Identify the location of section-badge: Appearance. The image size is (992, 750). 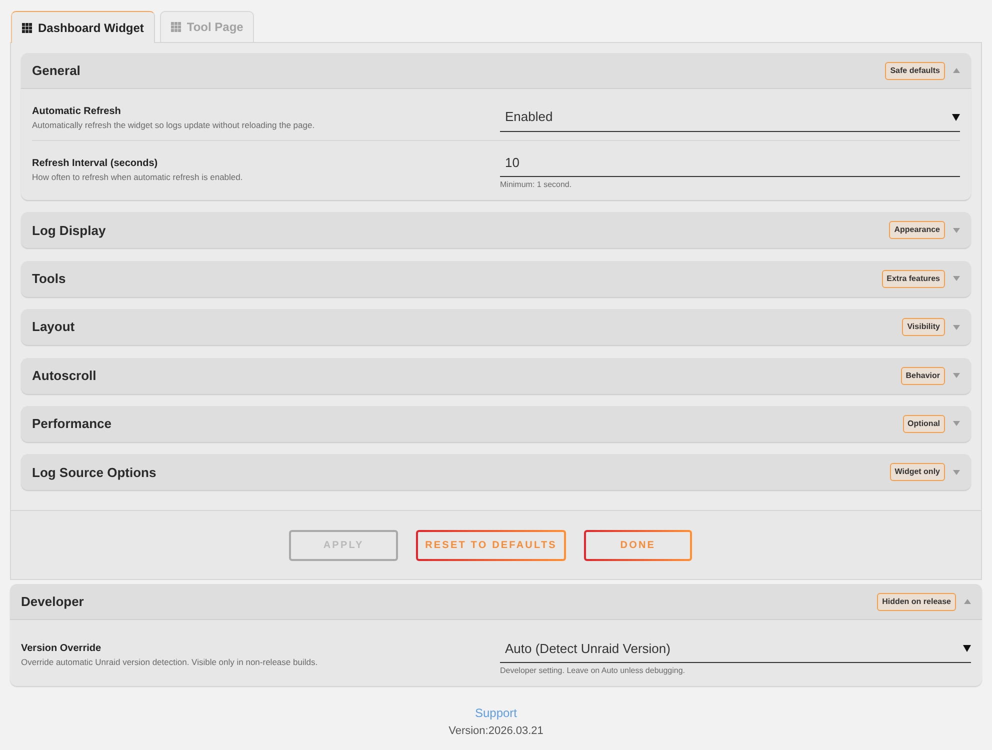
(917, 230).